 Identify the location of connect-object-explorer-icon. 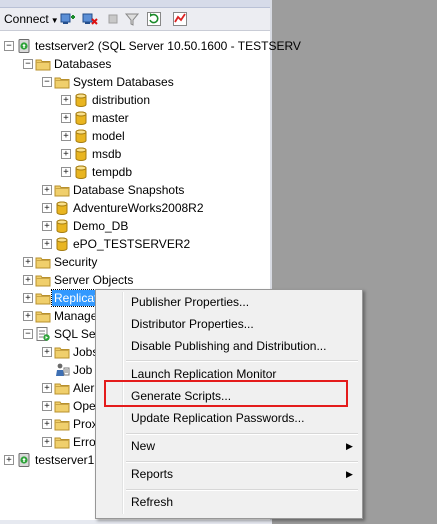
(68, 19).